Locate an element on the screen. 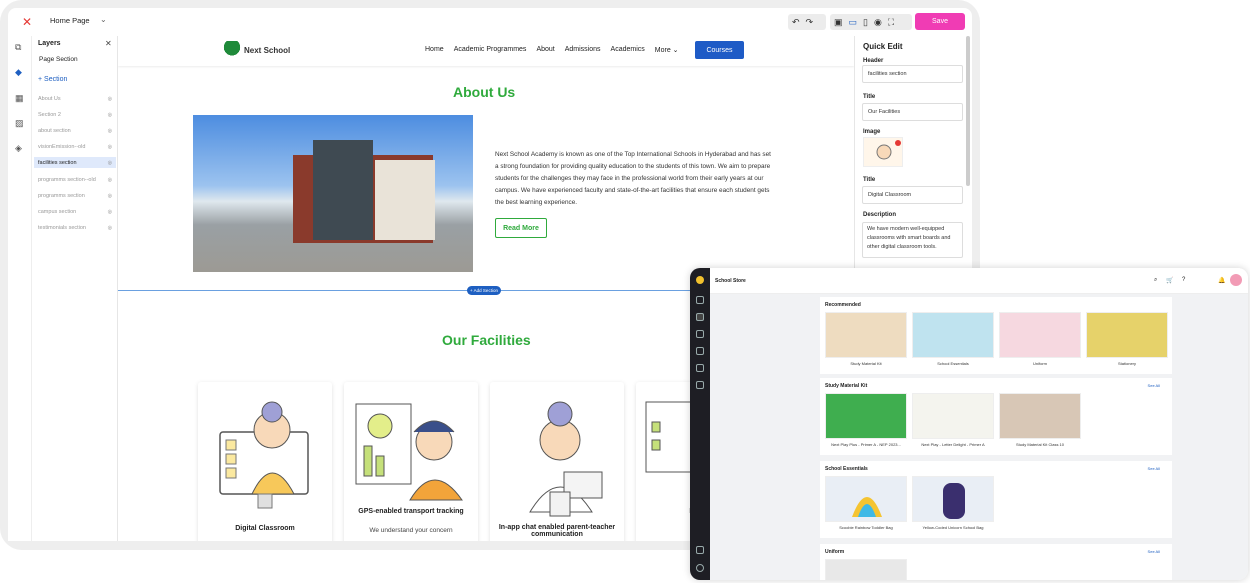 The height and width of the screenshot is (583, 1250). close-icon: ✕ is located at coordinates (27, 22).